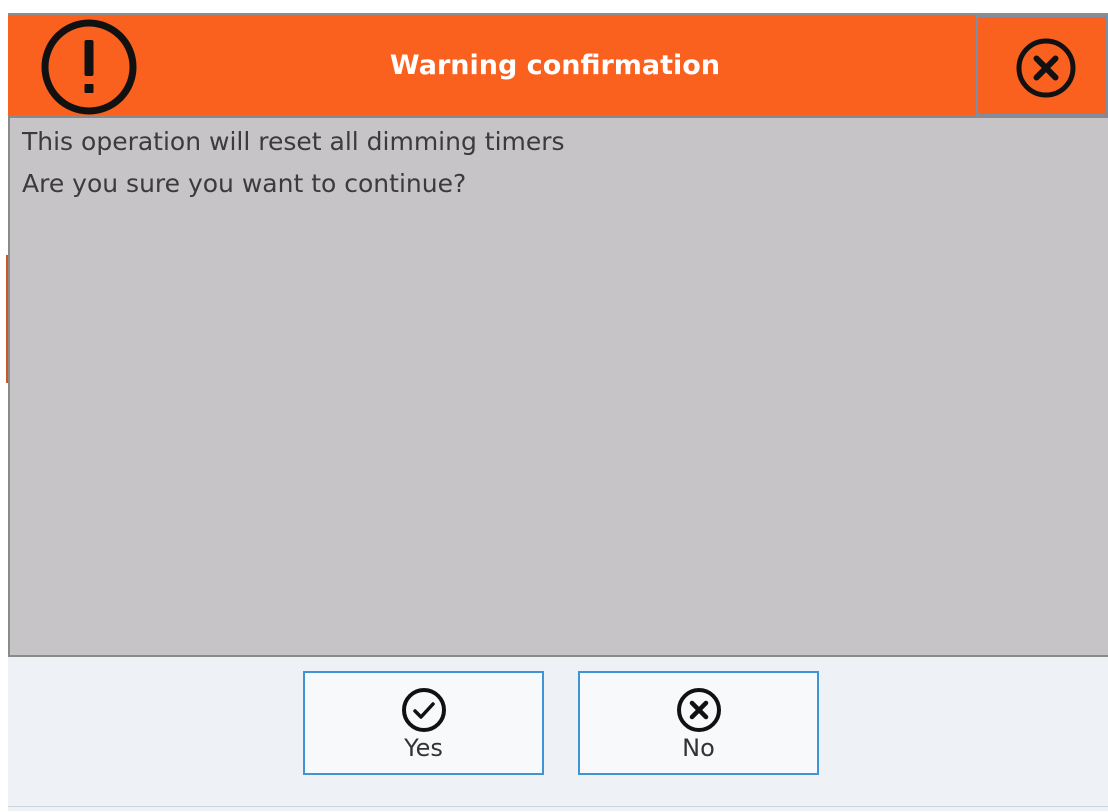 Image resolution: width=1108 pixels, height=812 pixels. I want to click on check-circle-icon, so click(424, 710).